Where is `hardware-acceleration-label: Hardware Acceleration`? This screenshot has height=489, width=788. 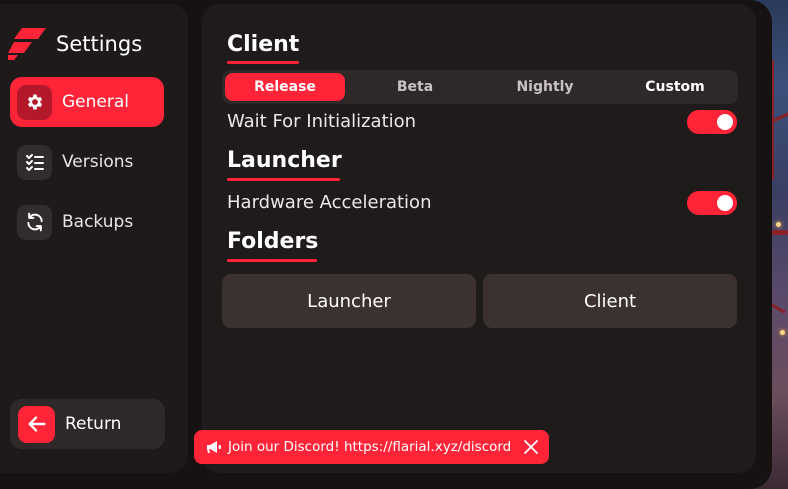 hardware-acceleration-label: Hardware Acceleration is located at coordinates (329, 202).